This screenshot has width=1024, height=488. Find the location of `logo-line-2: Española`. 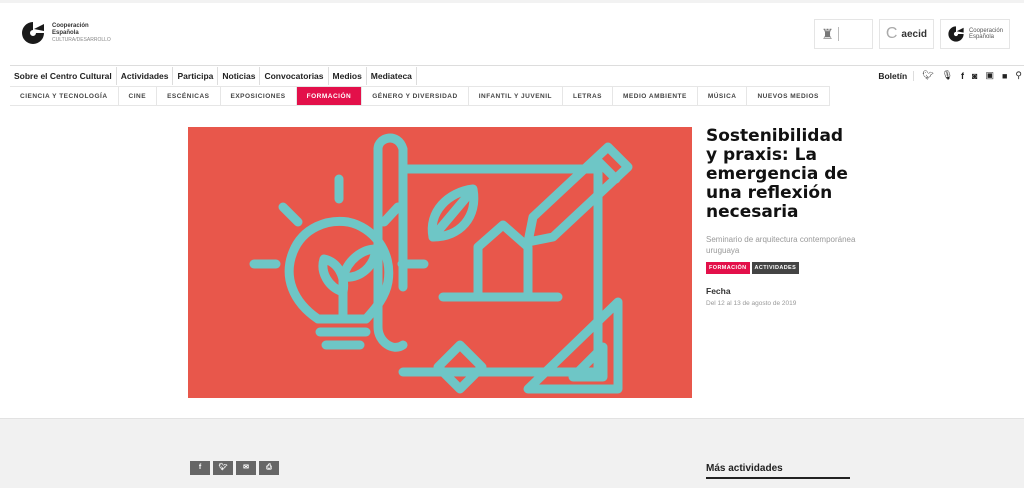

logo-line-2: Española is located at coordinates (65, 32).